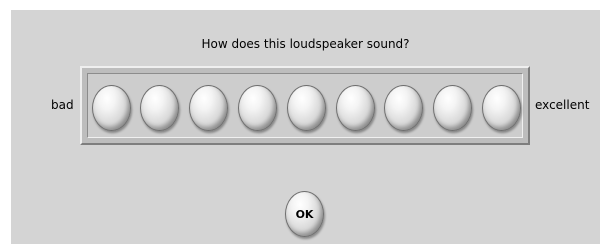  Describe the element at coordinates (62, 105) in the screenshot. I see `scale-label-low: bad` at that location.